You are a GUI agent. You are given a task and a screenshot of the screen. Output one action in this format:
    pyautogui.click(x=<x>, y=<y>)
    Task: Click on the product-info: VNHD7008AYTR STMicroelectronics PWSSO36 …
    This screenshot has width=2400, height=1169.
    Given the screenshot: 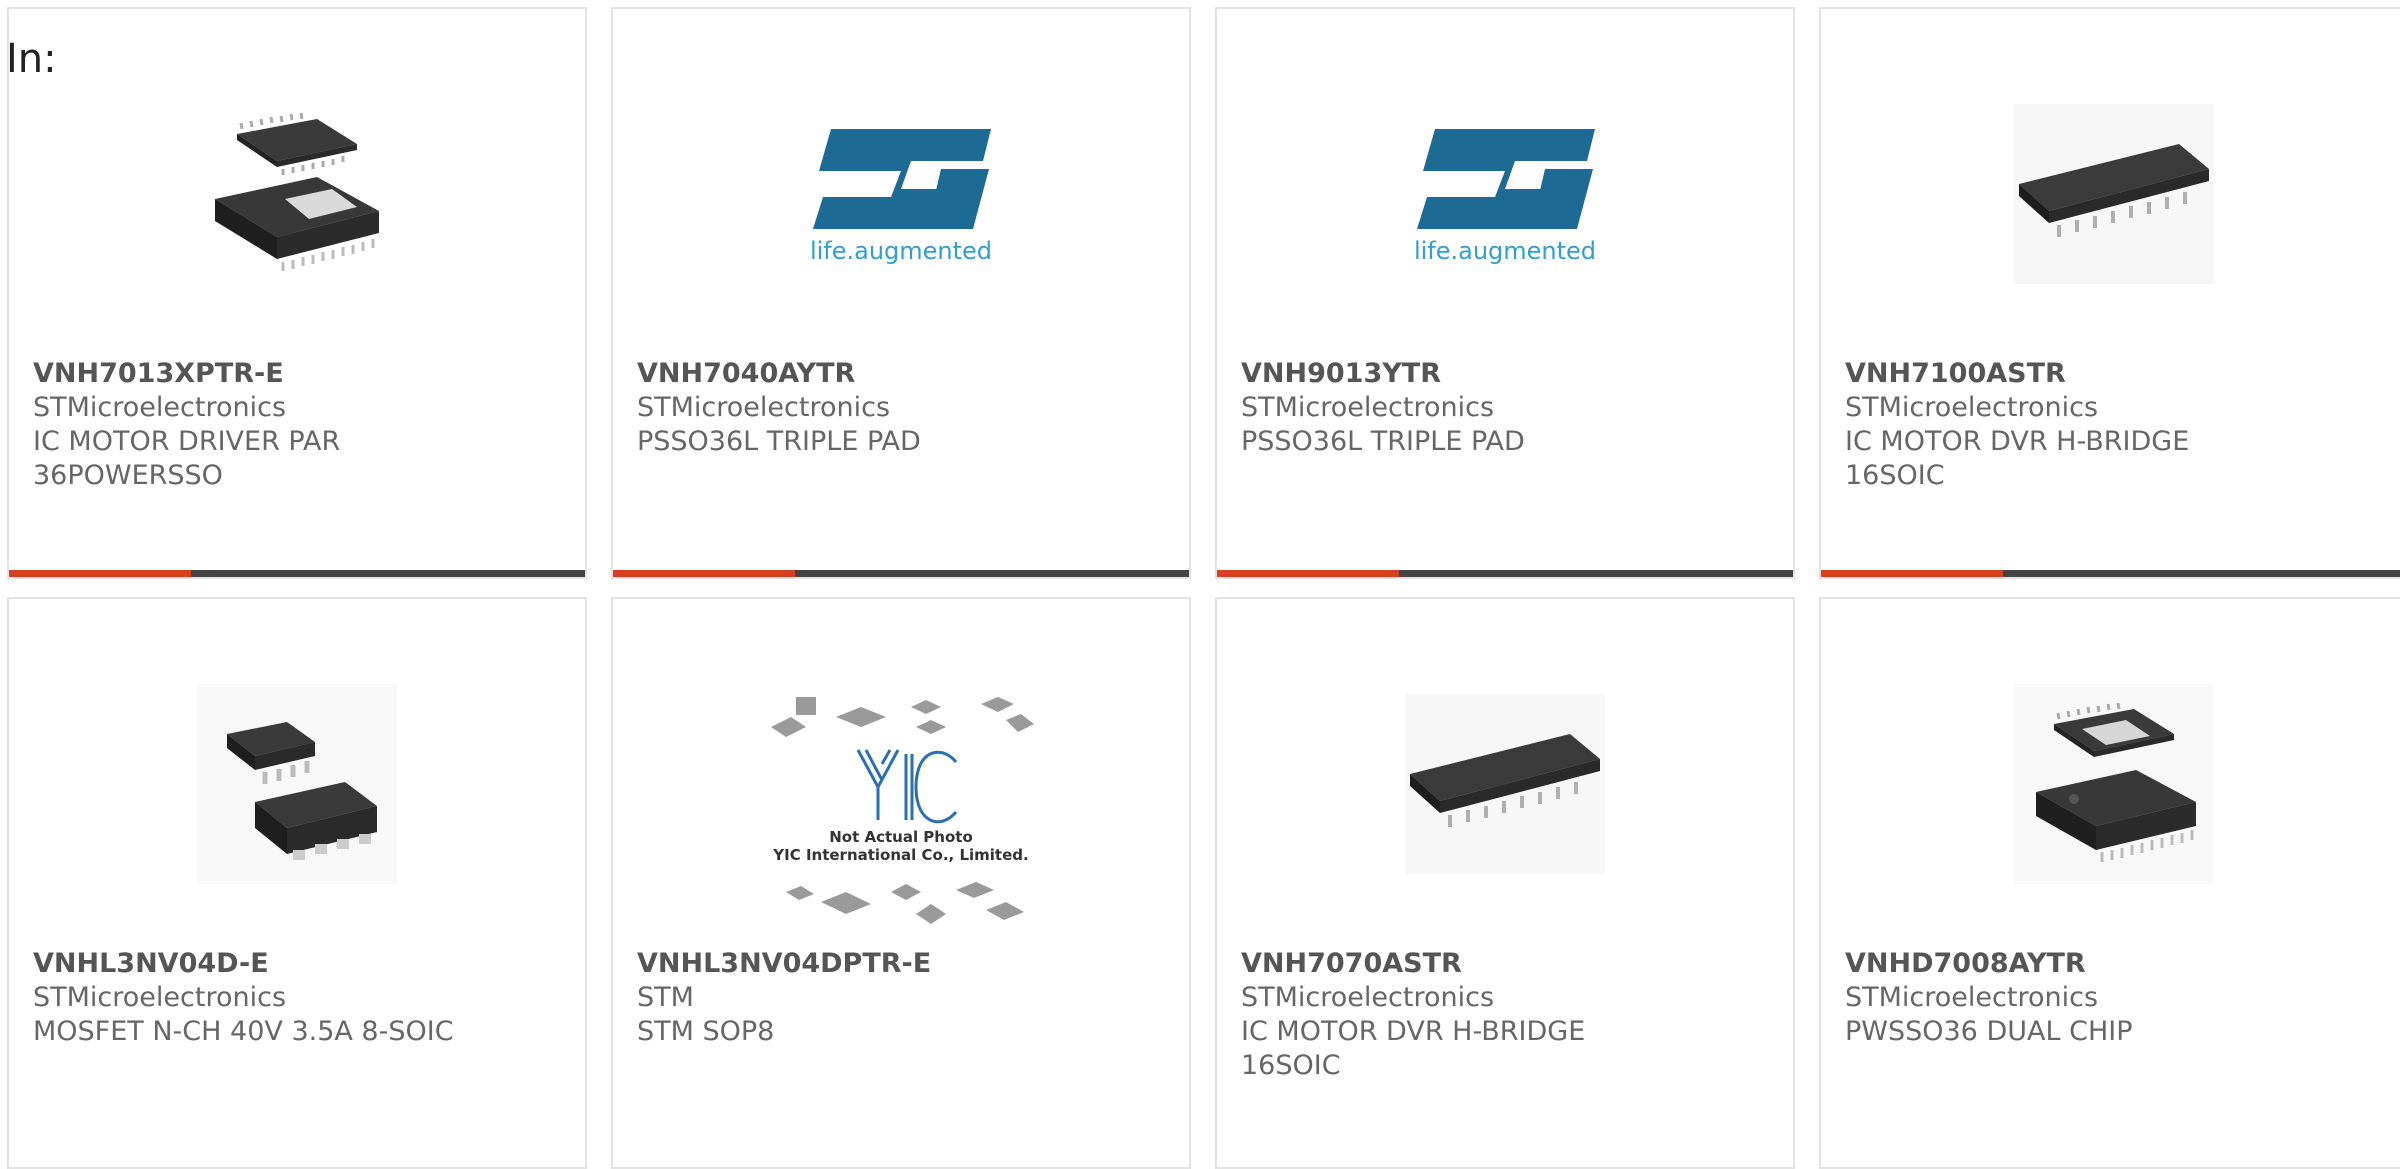 What is the action you would take?
    pyautogui.click(x=2116, y=998)
    